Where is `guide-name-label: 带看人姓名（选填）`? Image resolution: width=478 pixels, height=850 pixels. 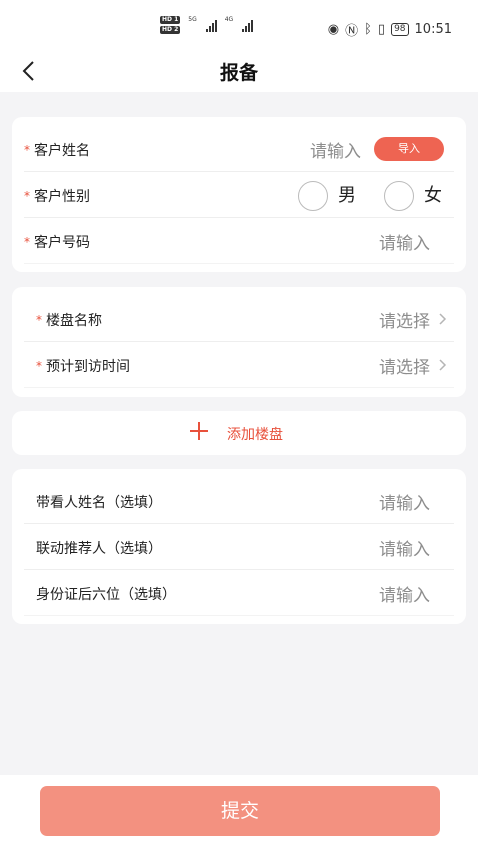
guide-name-label: 带看人姓名（选填） is located at coordinates (99, 503).